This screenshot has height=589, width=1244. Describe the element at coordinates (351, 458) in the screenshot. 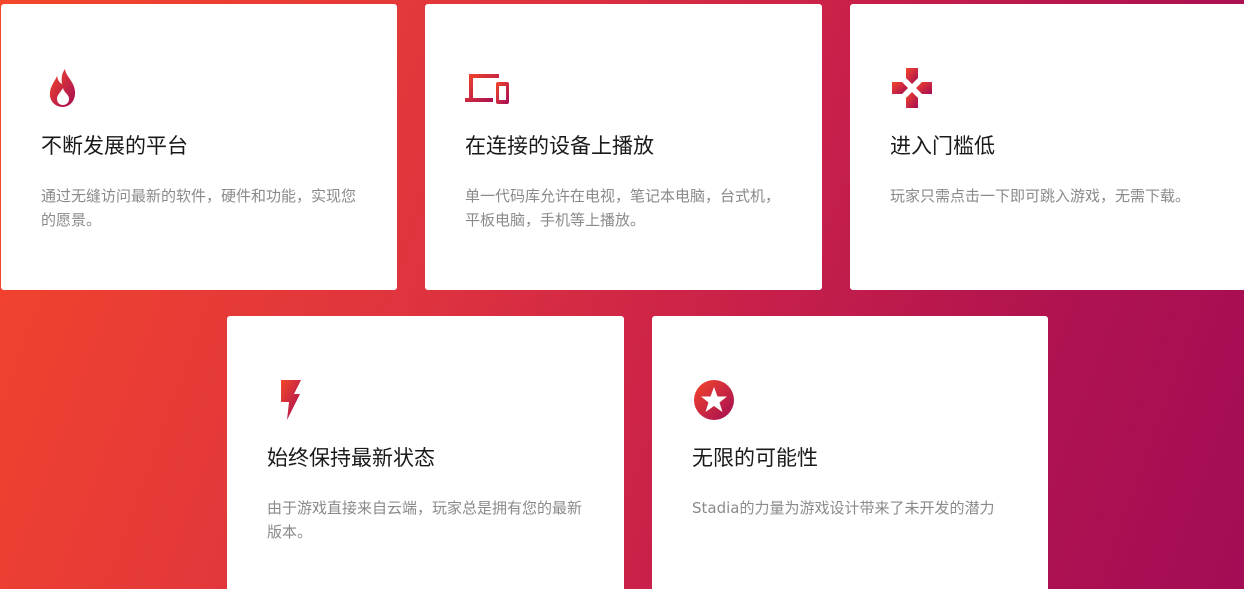

I see `feature-title: 始终保持最新状态` at that location.